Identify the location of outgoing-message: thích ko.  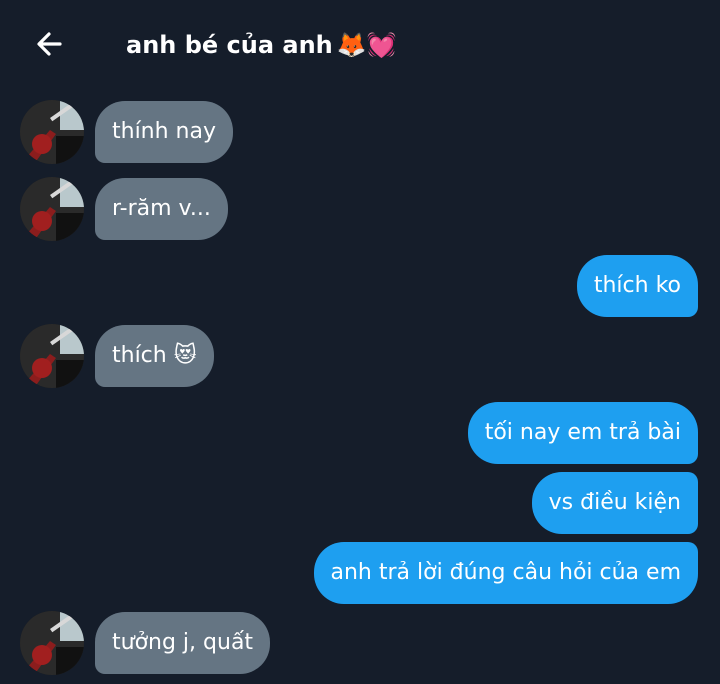
(637, 286).